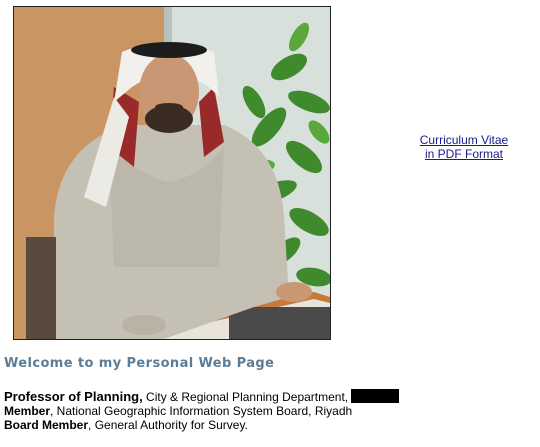  What do you see at coordinates (245, 397) in the screenshot?
I see `professor-text: City & Regional Planning Department,` at bounding box center [245, 397].